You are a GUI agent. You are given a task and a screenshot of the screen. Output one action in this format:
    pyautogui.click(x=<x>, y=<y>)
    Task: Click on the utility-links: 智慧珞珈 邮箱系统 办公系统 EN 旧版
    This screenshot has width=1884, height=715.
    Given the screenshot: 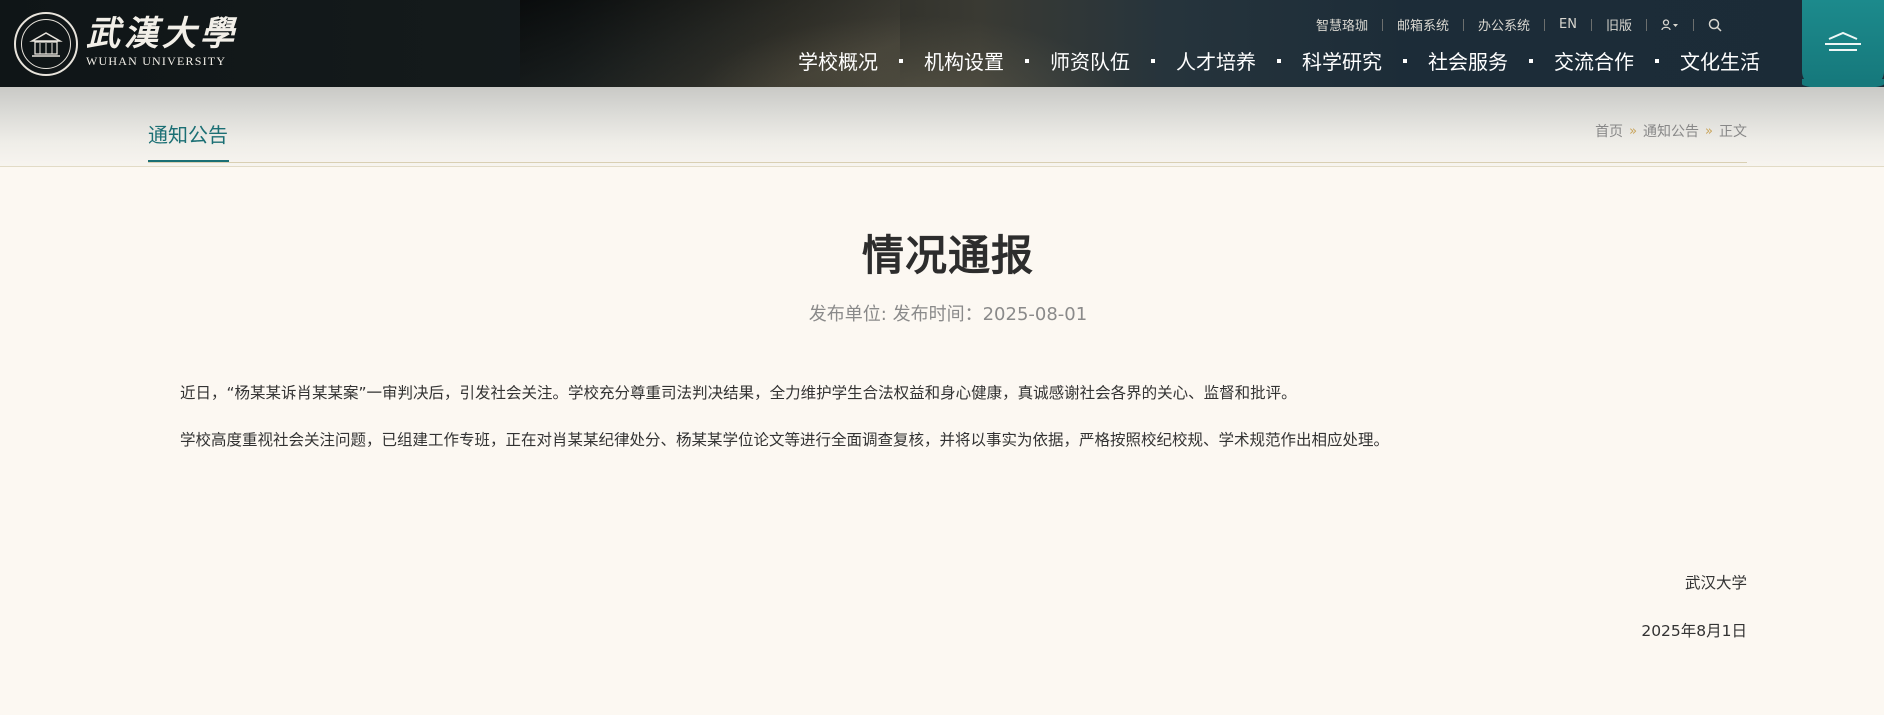 What is the action you would take?
    pyautogui.click(x=1519, y=24)
    